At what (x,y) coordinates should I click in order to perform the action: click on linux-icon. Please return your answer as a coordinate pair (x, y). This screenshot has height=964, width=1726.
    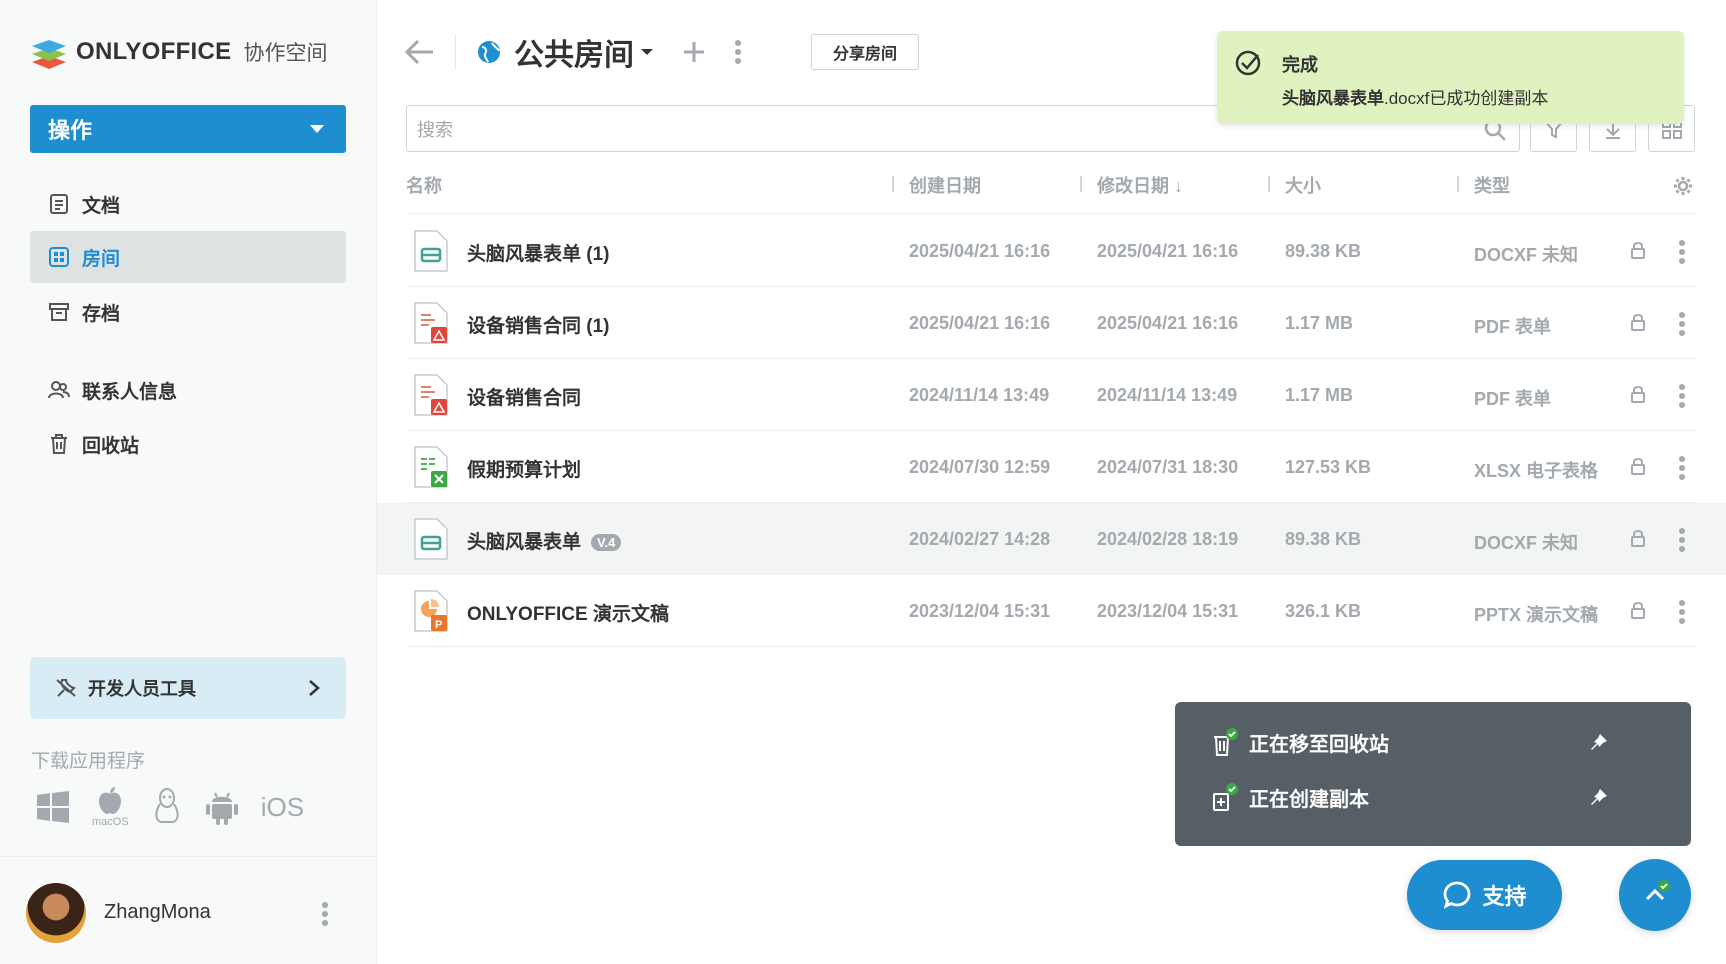
    Looking at the image, I should click on (167, 807).